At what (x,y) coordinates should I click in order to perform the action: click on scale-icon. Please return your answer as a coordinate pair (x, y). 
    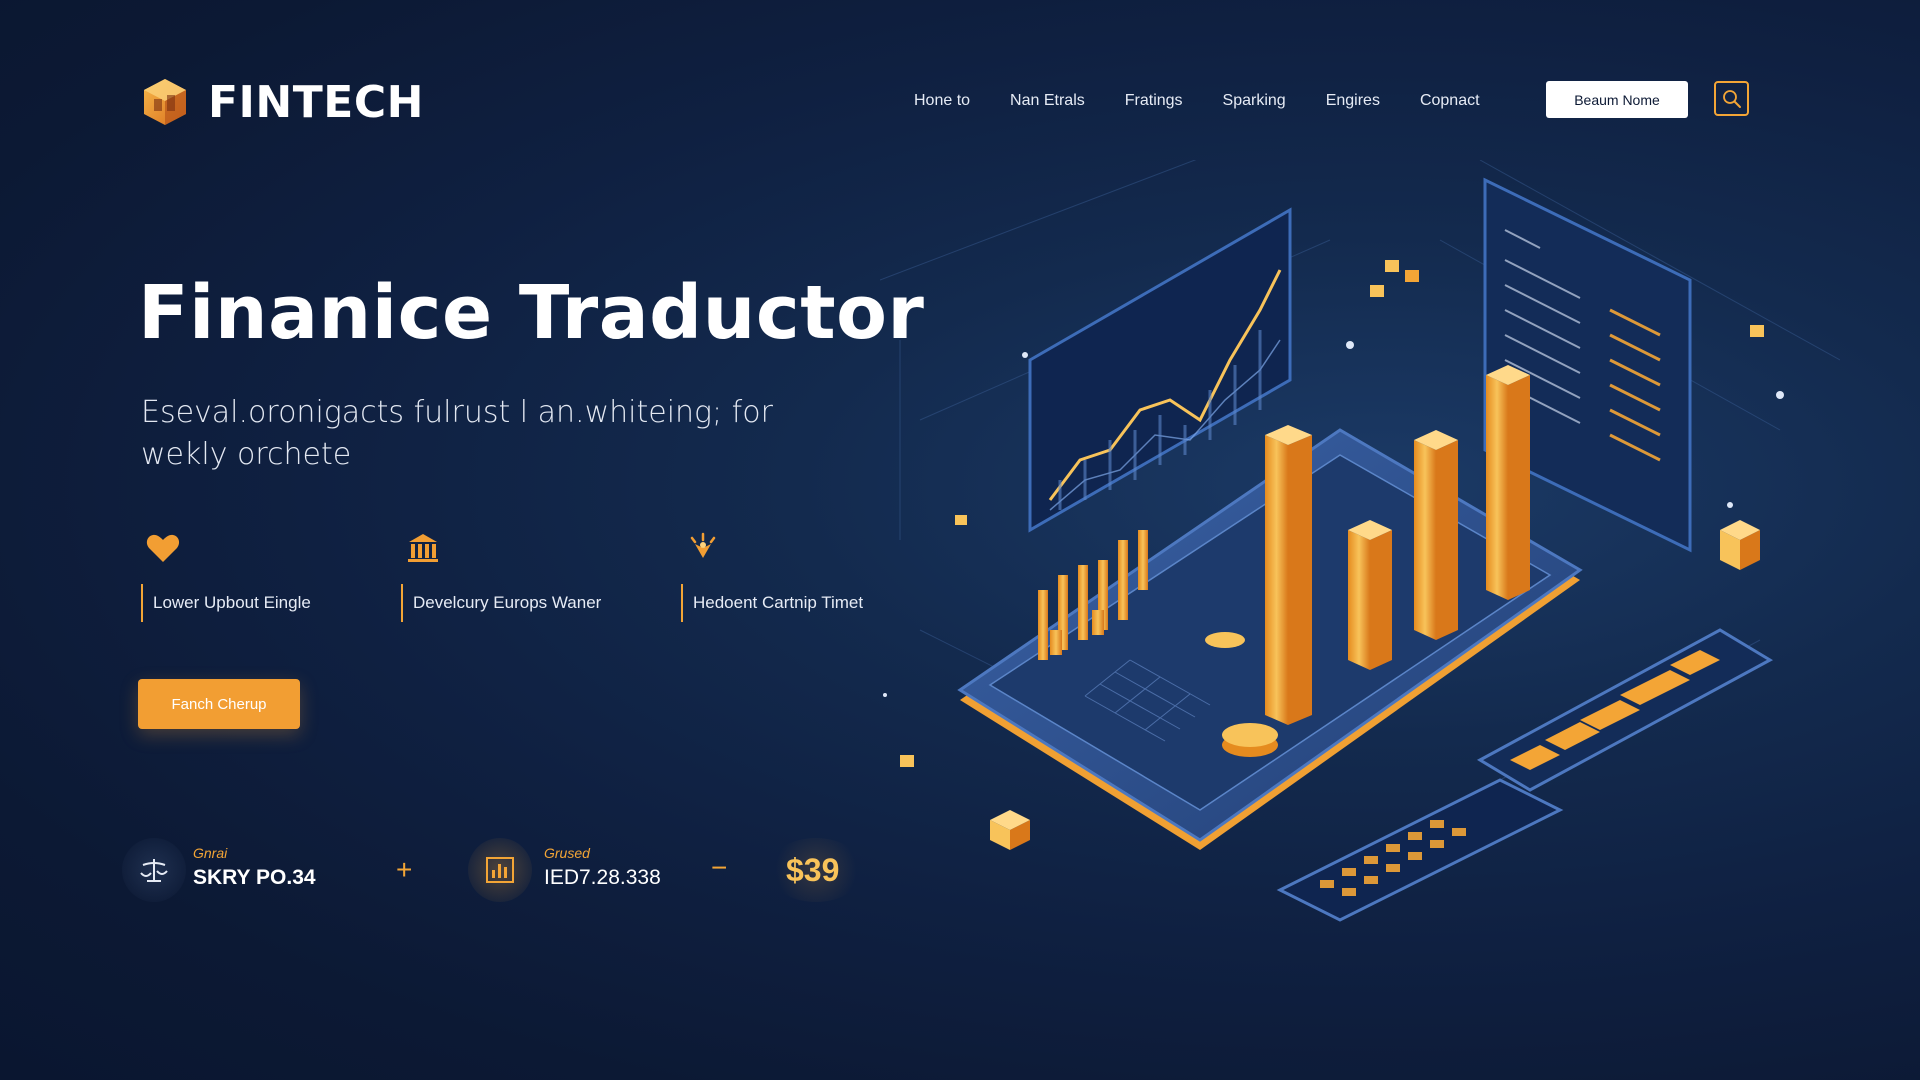
    Looking at the image, I should click on (154, 870).